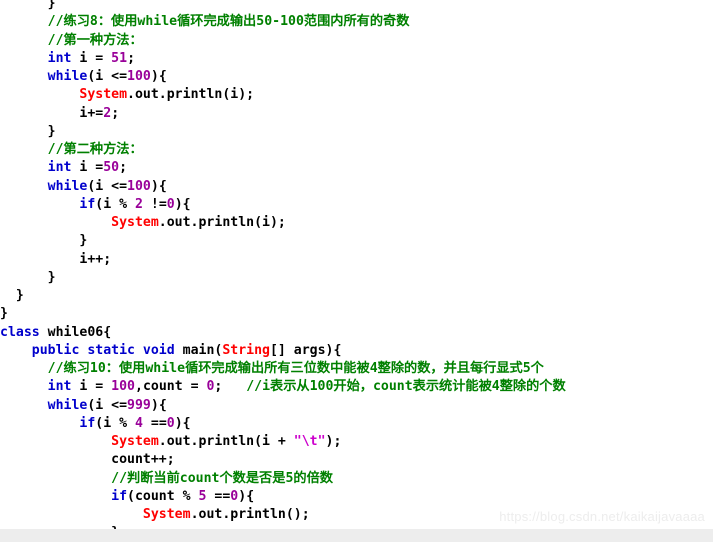 The height and width of the screenshot is (542, 713). I want to click on code-line: System.out.println(i + "\t");, so click(356, 442).